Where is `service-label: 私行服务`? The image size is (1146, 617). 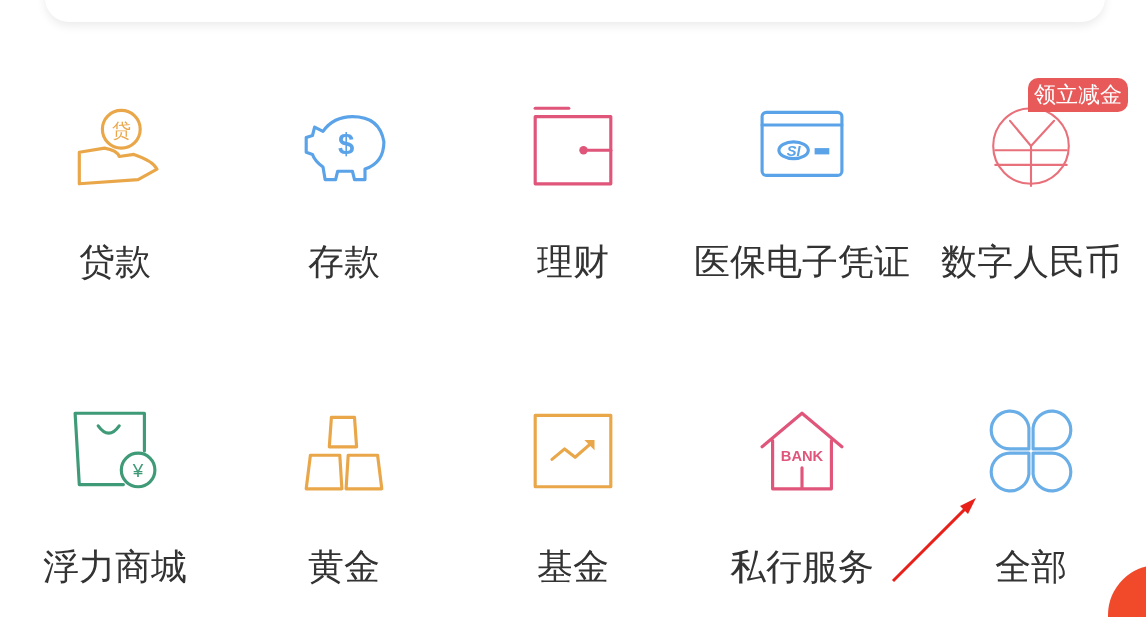
service-label: 私行服务 is located at coordinates (802, 567).